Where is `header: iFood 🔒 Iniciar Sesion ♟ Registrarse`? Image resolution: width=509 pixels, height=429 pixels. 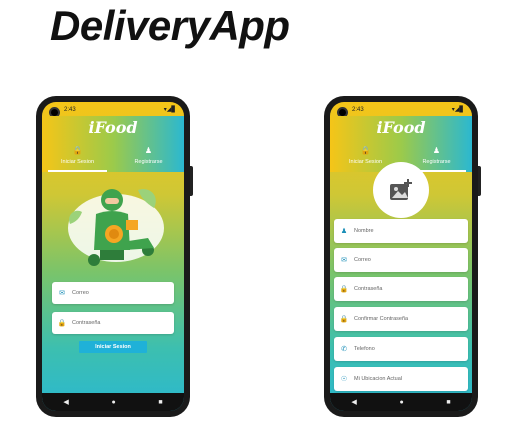
header: iFood 🔒 Iniciar Sesion ♟ Registrarse is located at coordinates (113, 144).